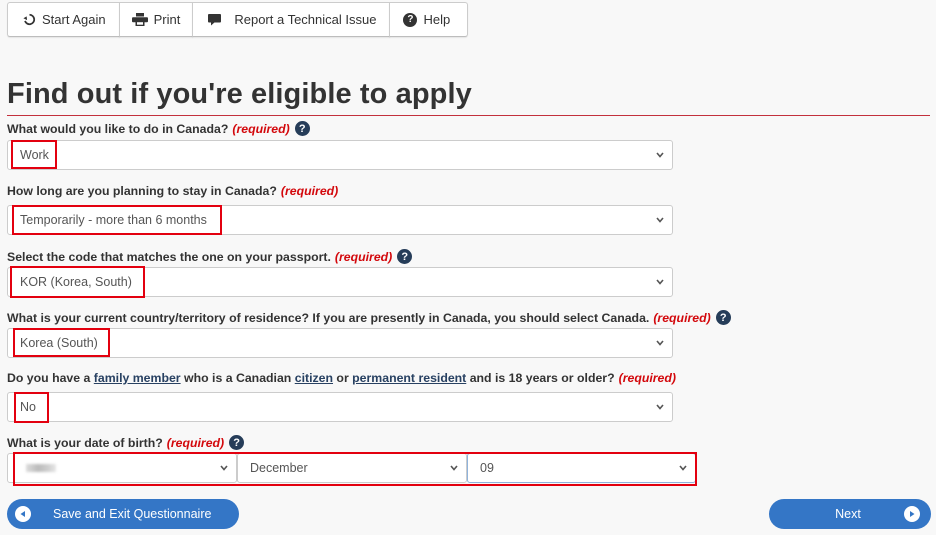 This screenshot has width=936, height=535. Describe the element at coordinates (23, 514) in the screenshot. I see `arrow-left-circle-icon` at that location.